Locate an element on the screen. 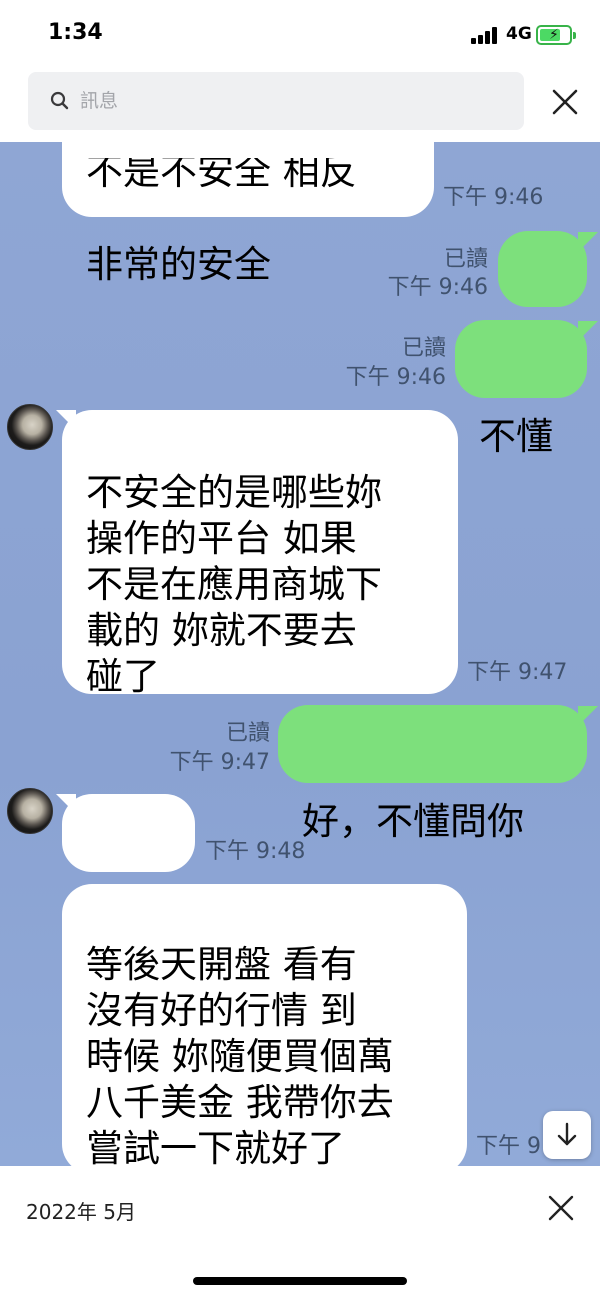 Image resolution: width=600 pixels, height=1299 pixels. message-text: 不安全的是哪些妳 操作的平台 如果 不是在應用商城下 載的 妳就不要去 碰了 is located at coordinates (234, 584).